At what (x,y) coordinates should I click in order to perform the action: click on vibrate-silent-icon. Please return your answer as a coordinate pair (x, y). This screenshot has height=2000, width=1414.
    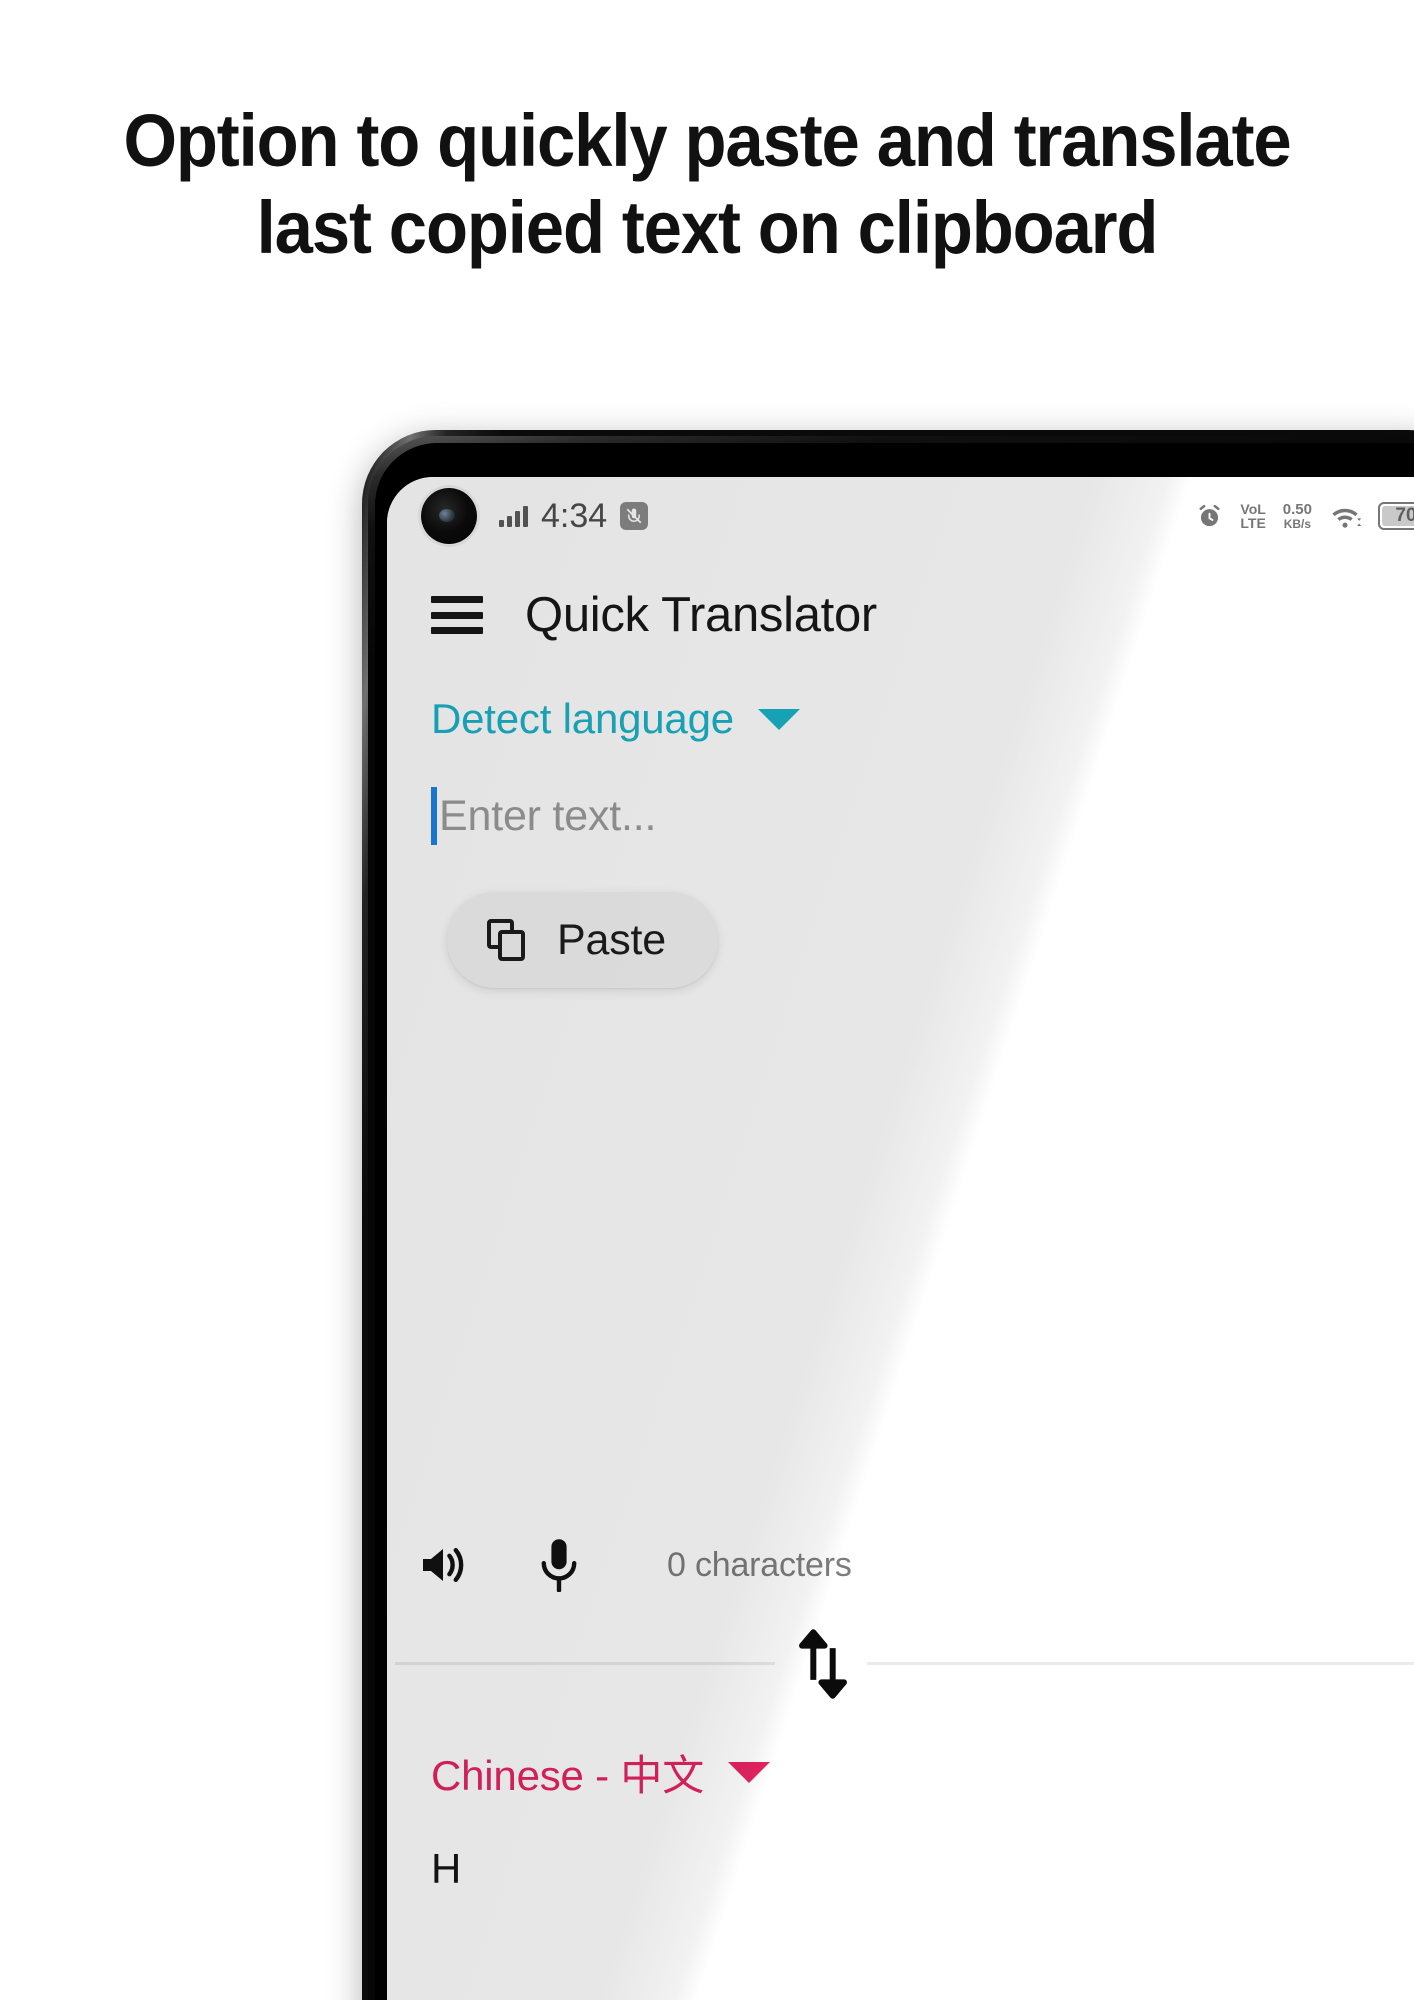
    Looking at the image, I should click on (634, 516).